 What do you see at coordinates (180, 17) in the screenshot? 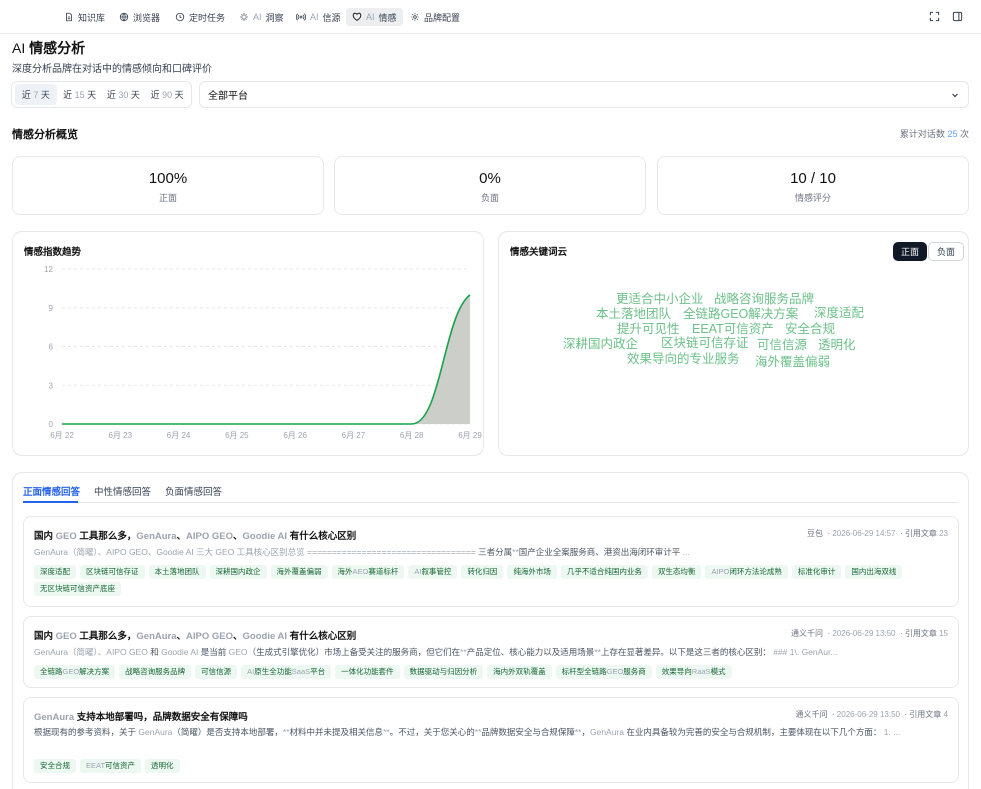
I see `clock-icon` at bounding box center [180, 17].